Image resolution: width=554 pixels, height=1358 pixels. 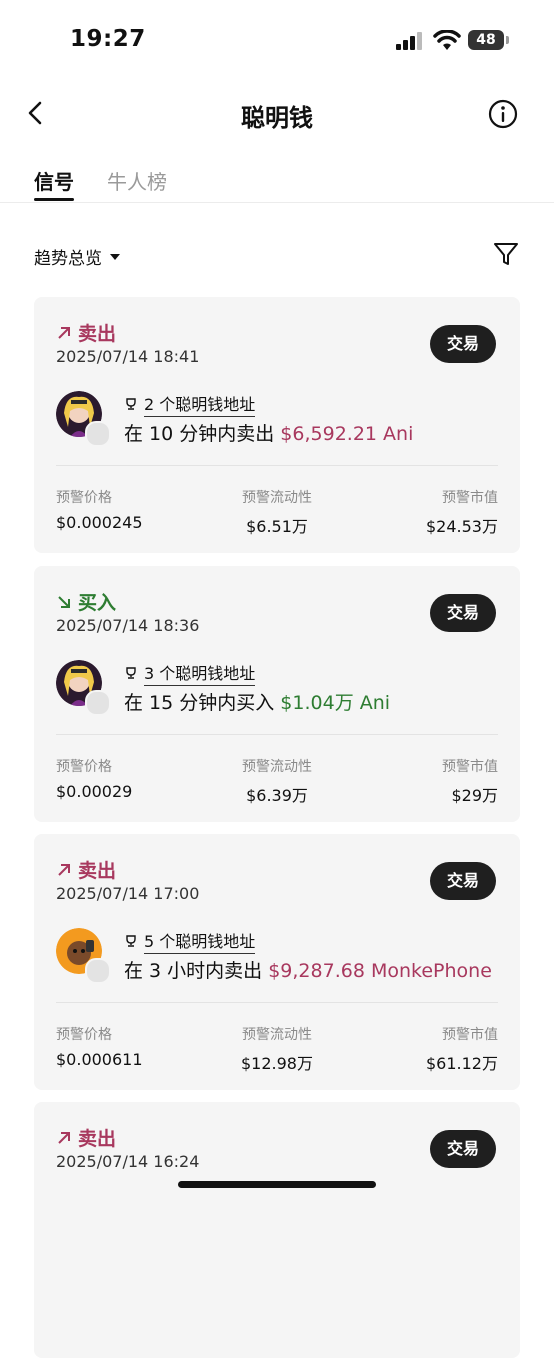 I want to click on cellular-signal-icon, so click(x=409, y=41).